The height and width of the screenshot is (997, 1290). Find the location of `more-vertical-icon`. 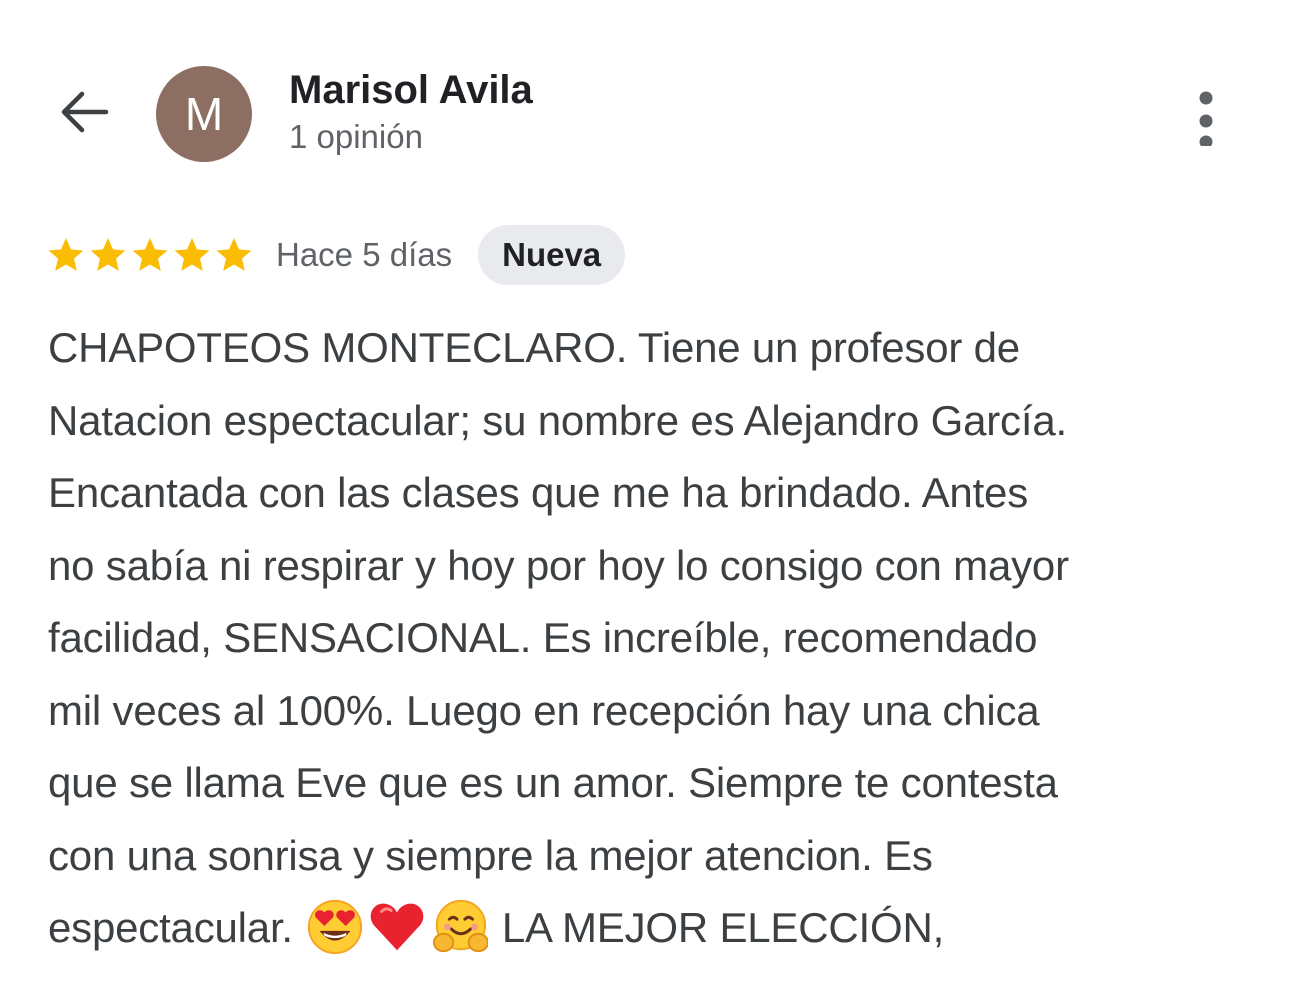

more-vertical-icon is located at coordinates (1206, 118).